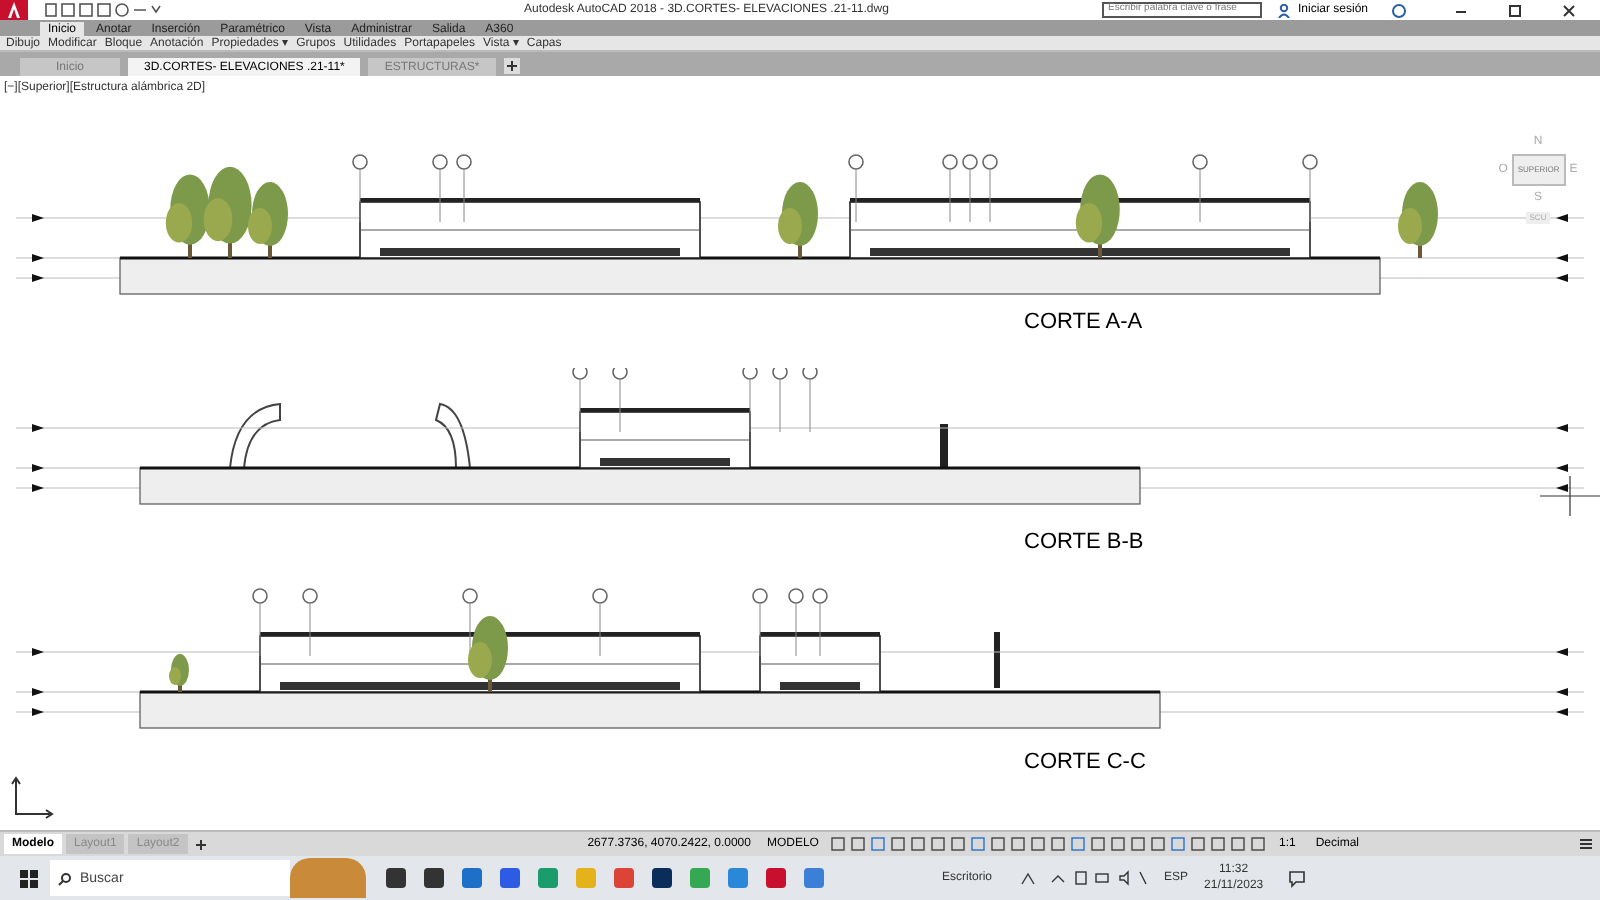  I want to click on maximize-icon, so click(1515, 10).